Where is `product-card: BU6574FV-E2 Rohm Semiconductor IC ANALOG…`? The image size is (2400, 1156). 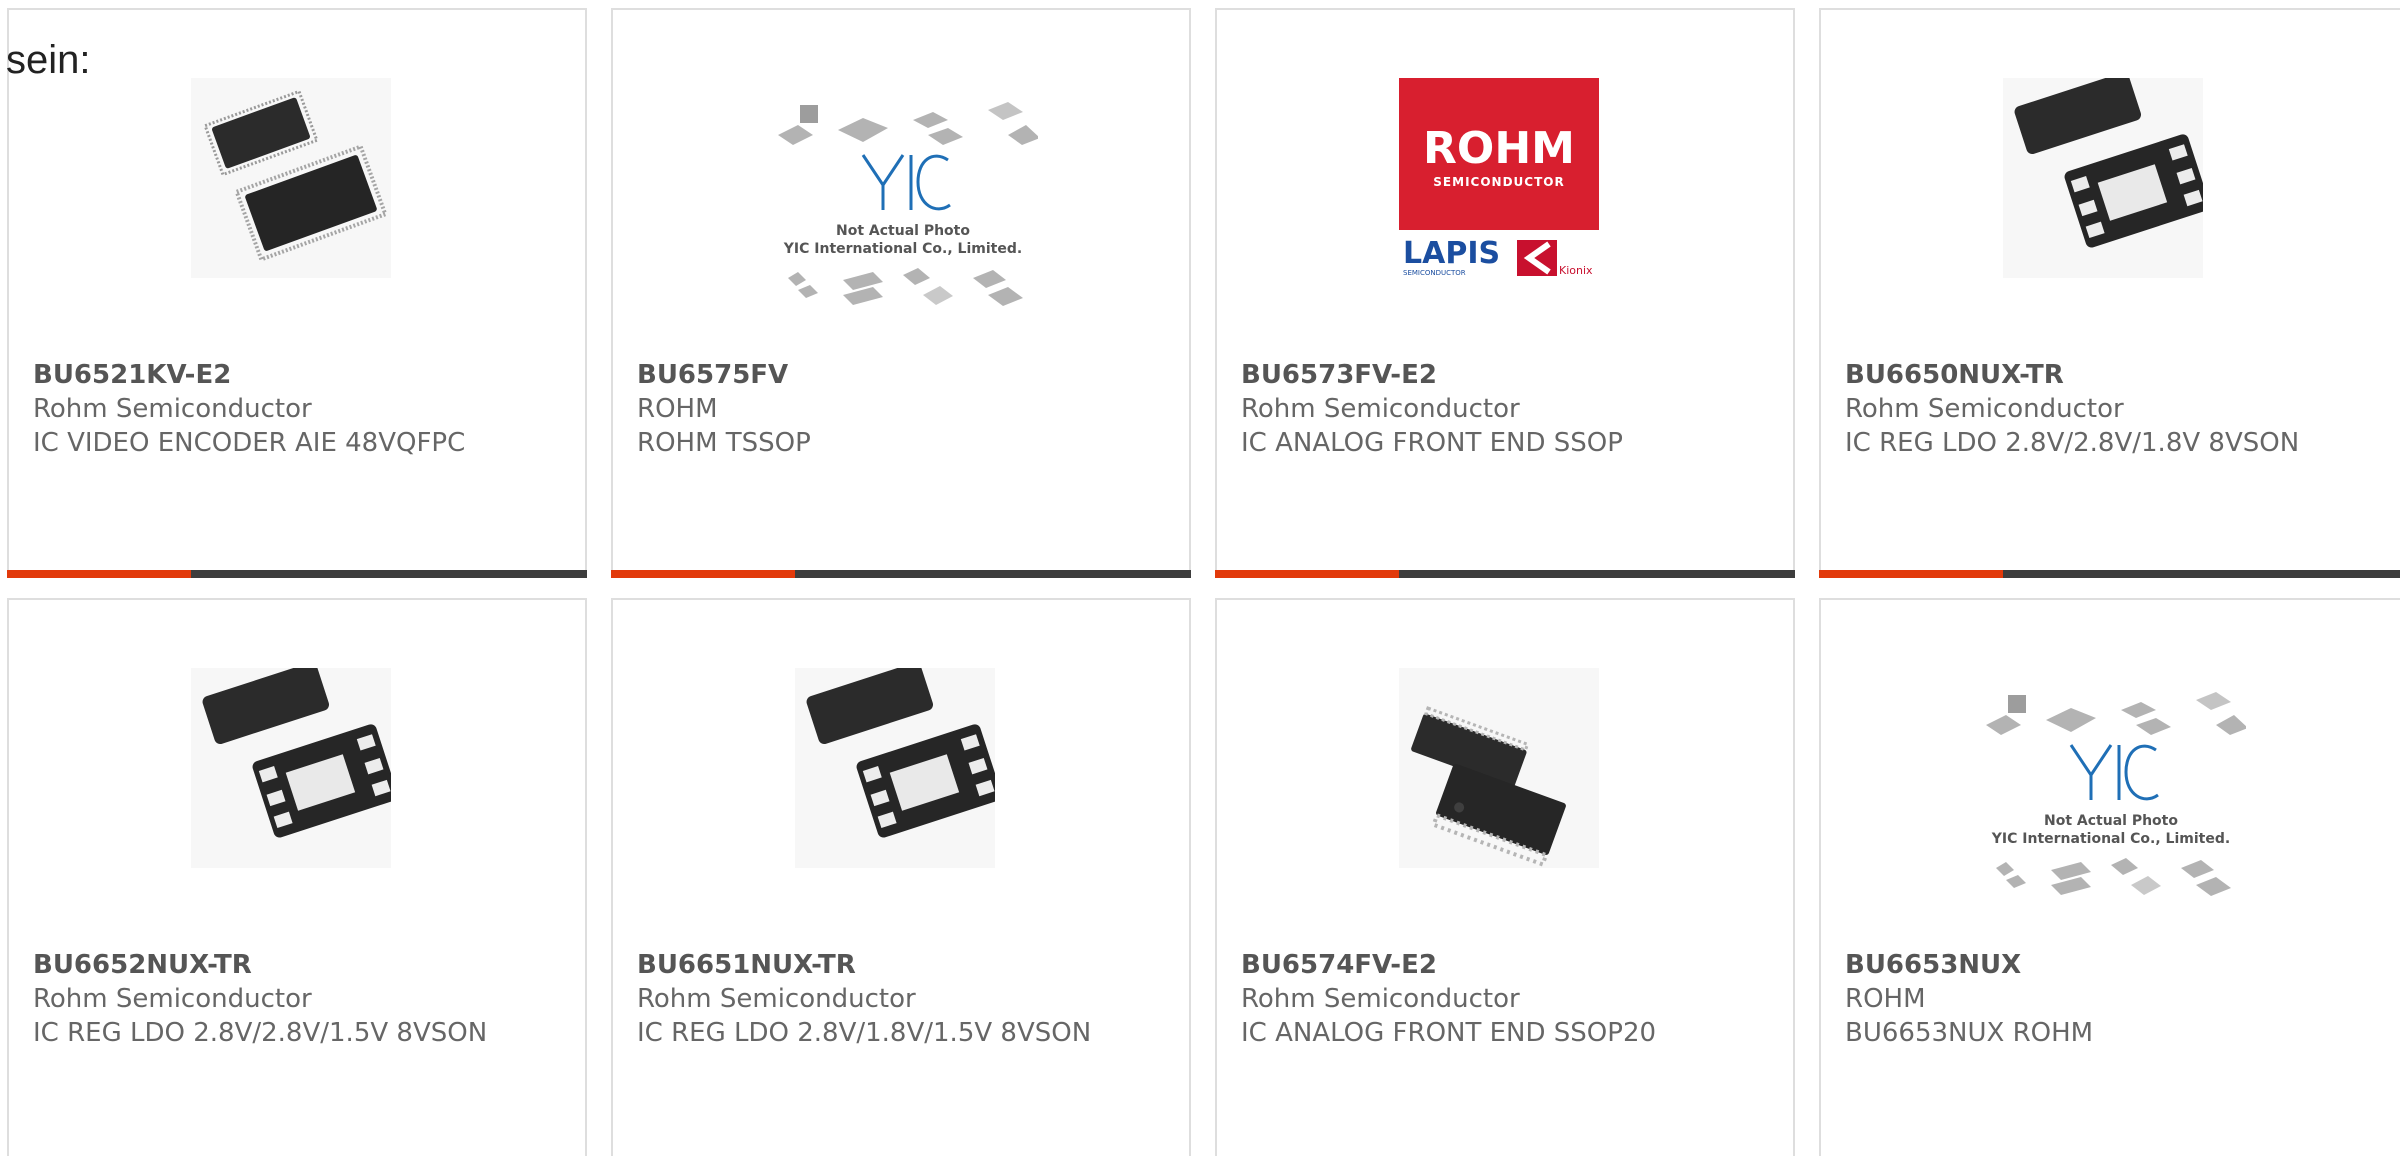
product-card: BU6574FV-E2 Rohm Semiconductor IC ANALOG… is located at coordinates (1505, 877).